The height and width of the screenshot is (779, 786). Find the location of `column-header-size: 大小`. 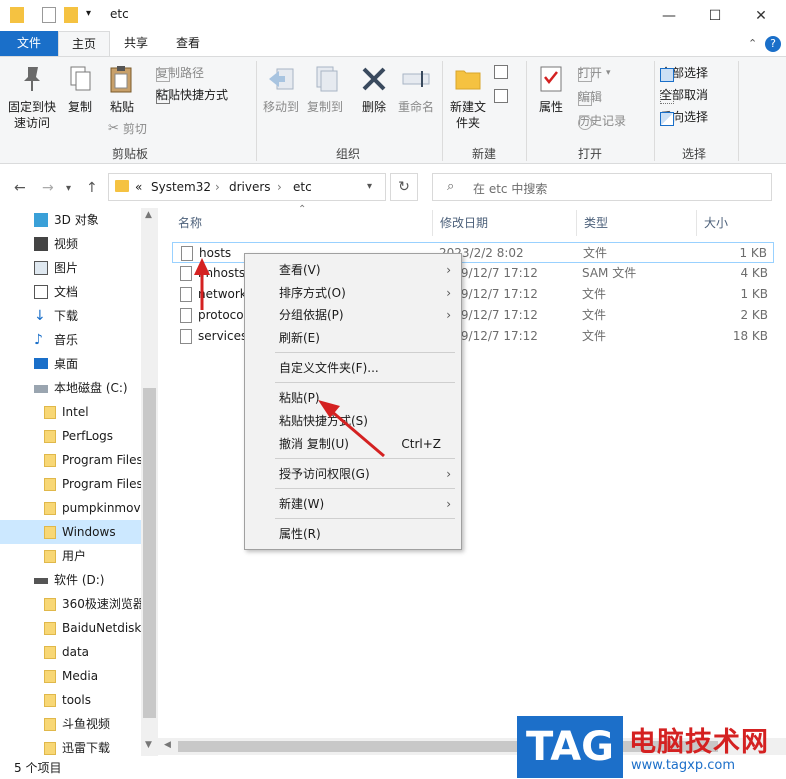

column-header-size: 大小 is located at coordinates (716, 222).